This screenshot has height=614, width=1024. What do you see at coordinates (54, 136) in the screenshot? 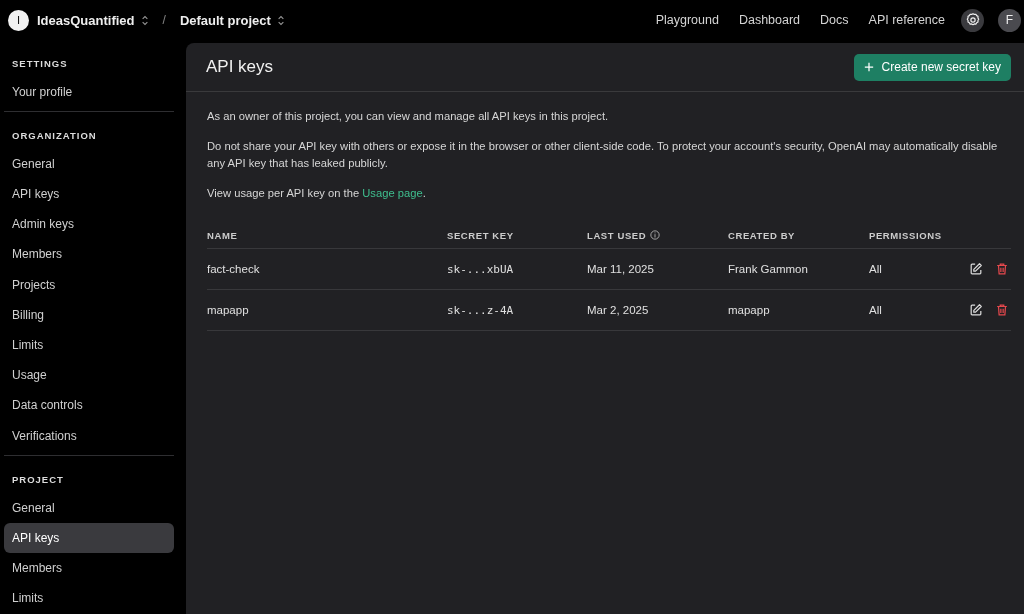
I see `sidebar-heading: ORGANIZATION` at bounding box center [54, 136].